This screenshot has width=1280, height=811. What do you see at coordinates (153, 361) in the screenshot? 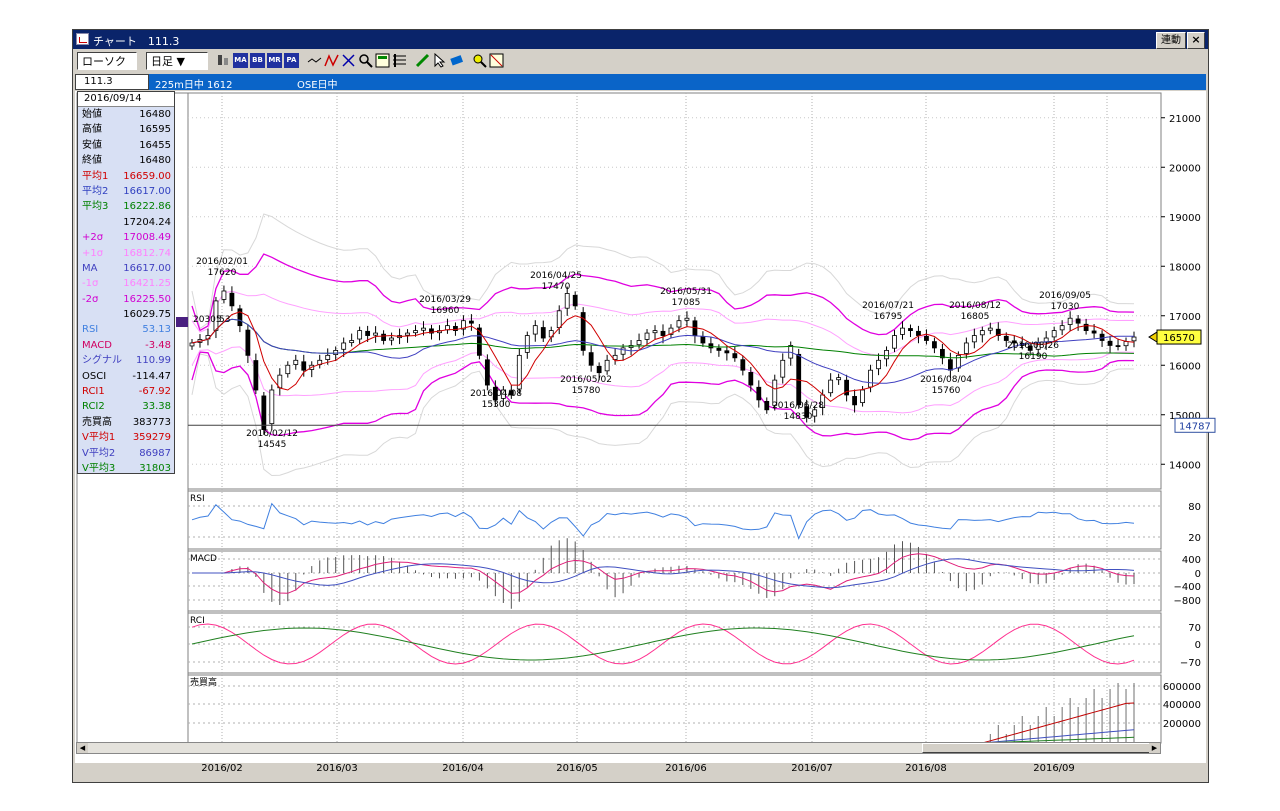
I see `data-row-value: 110.99` at bounding box center [153, 361].